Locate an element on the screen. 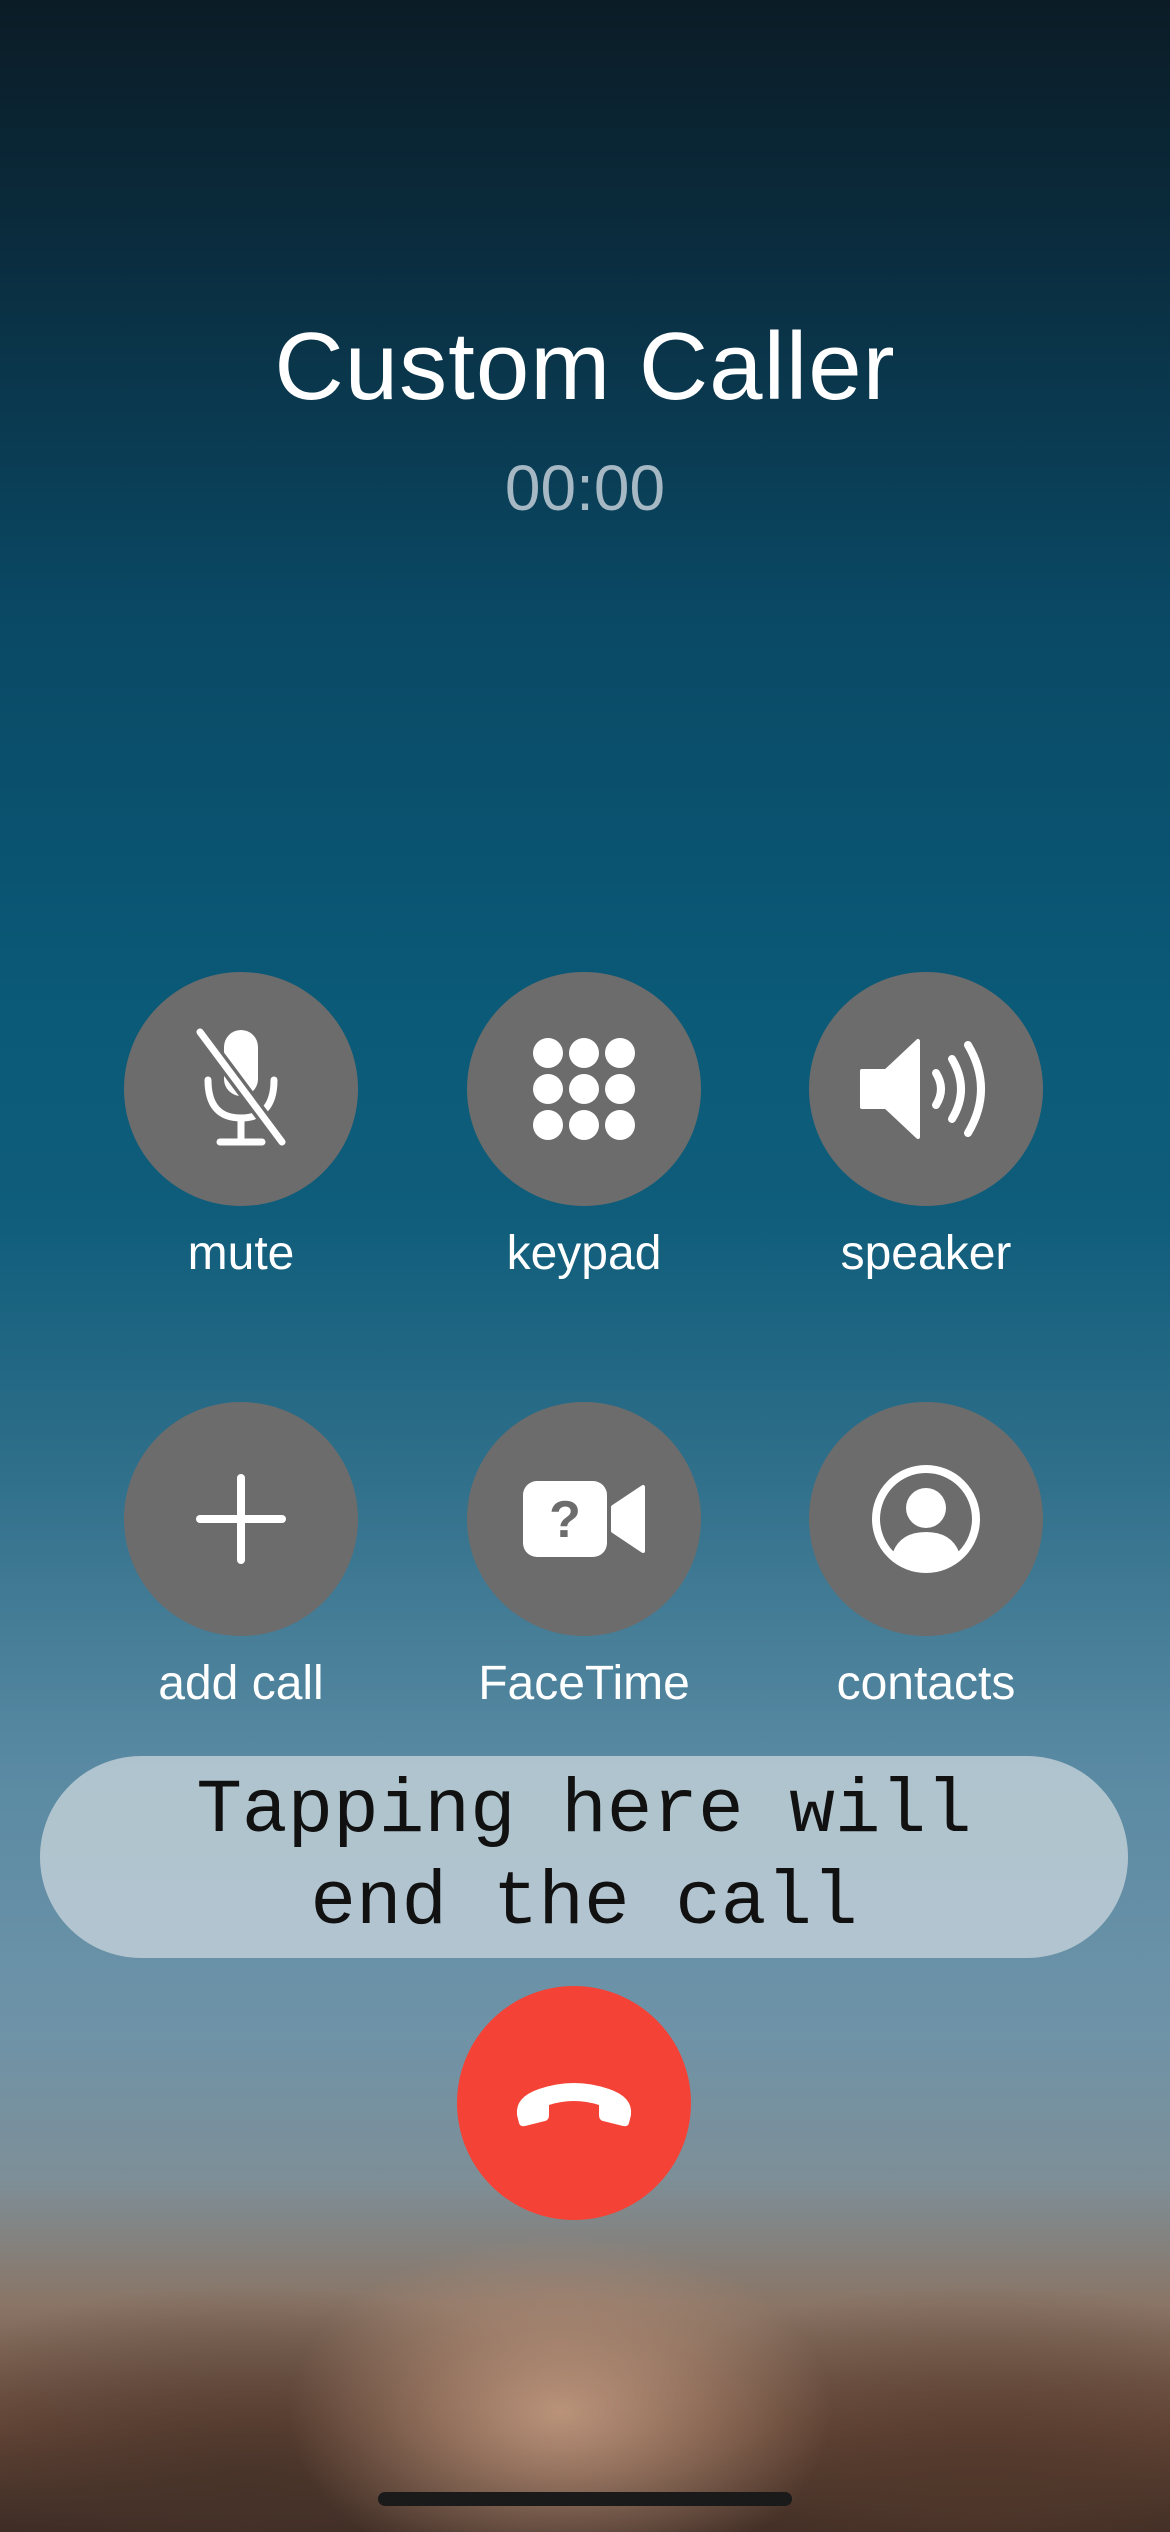 The image size is (1170, 2532). facetime-label: FaceTime is located at coordinates (584, 1683).